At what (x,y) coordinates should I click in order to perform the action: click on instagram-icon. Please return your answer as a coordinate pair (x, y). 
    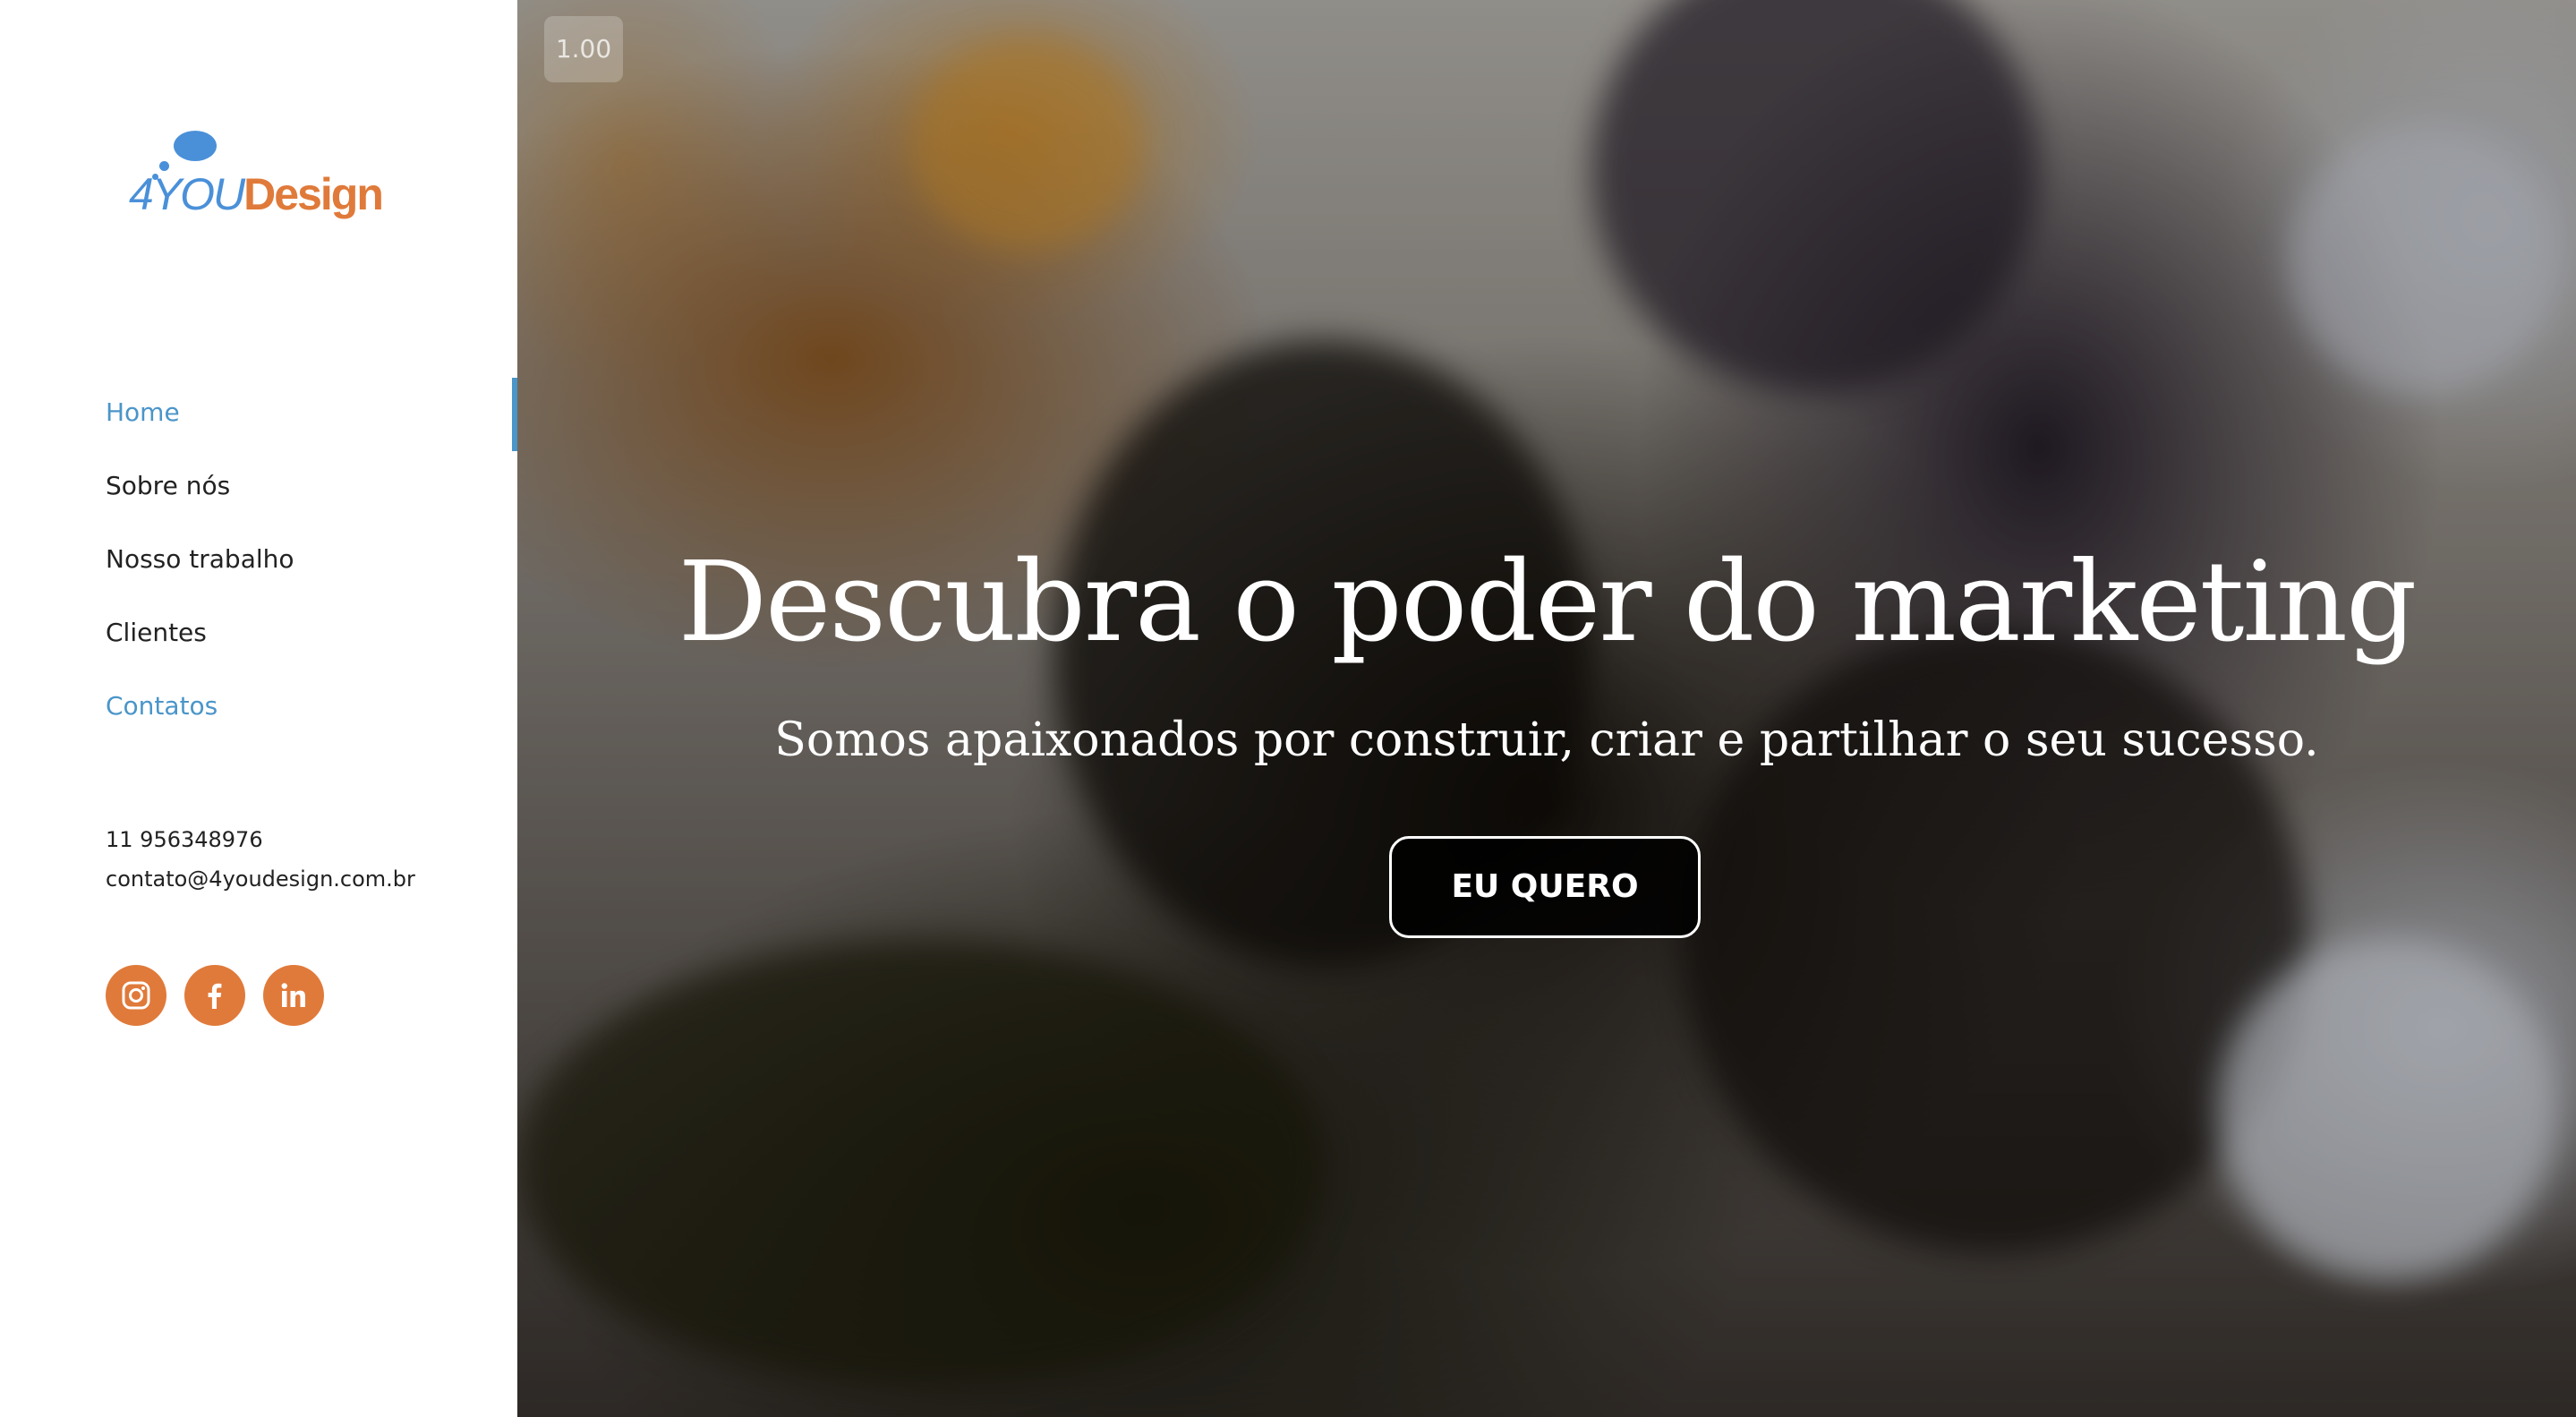
    Looking at the image, I should click on (136, 995).